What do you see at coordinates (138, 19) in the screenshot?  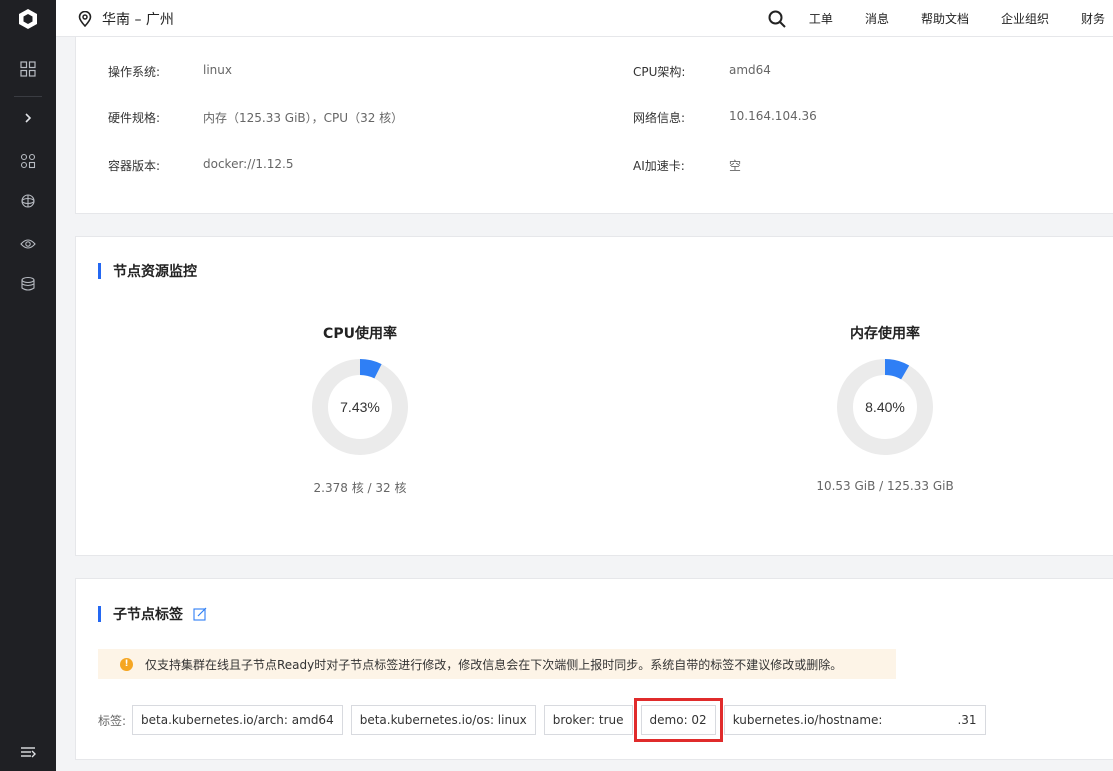 I see `region-label: 华南 – 广州` at bounding box center [138, 19].